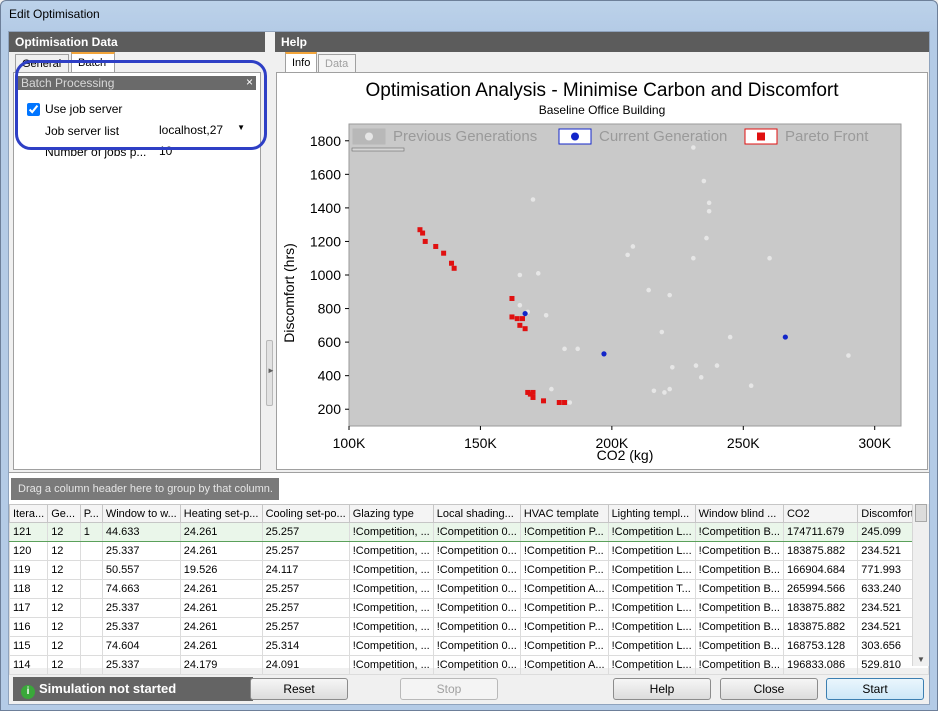  Describe the element at coordinates (465, 136) in the screenshot. I see `legend-label: Previous Generations` at that location.